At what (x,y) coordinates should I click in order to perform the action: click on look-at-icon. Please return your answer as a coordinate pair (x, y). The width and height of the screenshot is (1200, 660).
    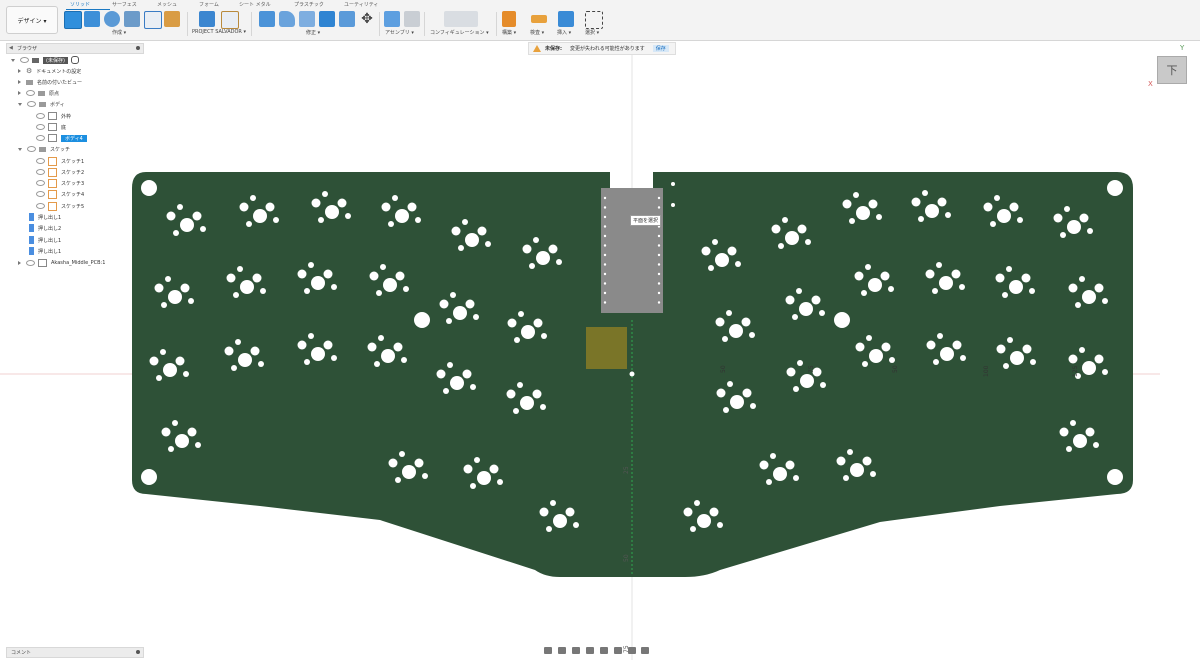
    Looking at the image, I should click on (561, 650).